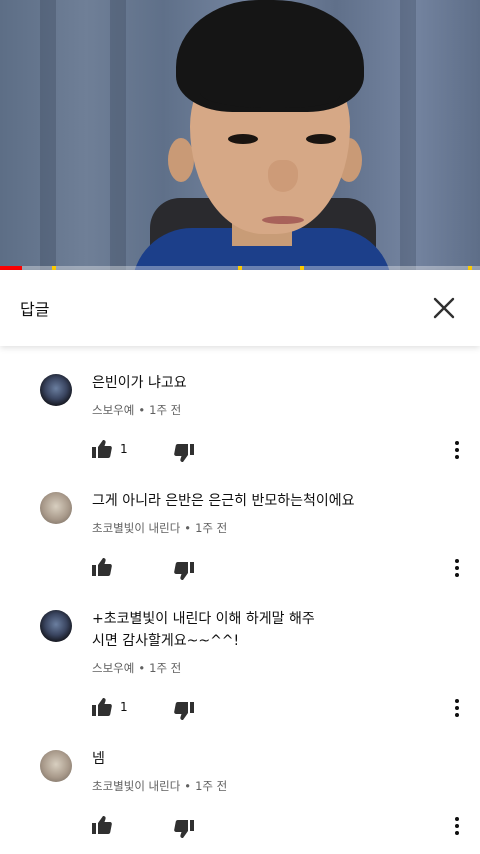 The height and width of the screenshot is (854, 480). Describe the element at coordinates (203, 630) in the screenshot. I see `comment-text: +초코별빛이 내린다 이해 하게말 해주 시면 감사할게요~~^^!` at that location.